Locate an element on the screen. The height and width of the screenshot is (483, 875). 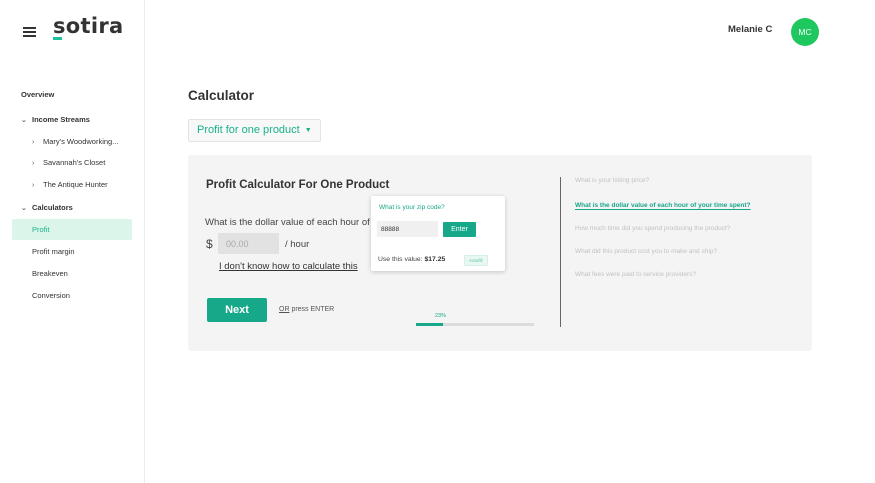
user-name: Melanie C is located at coordinates (750, 29).